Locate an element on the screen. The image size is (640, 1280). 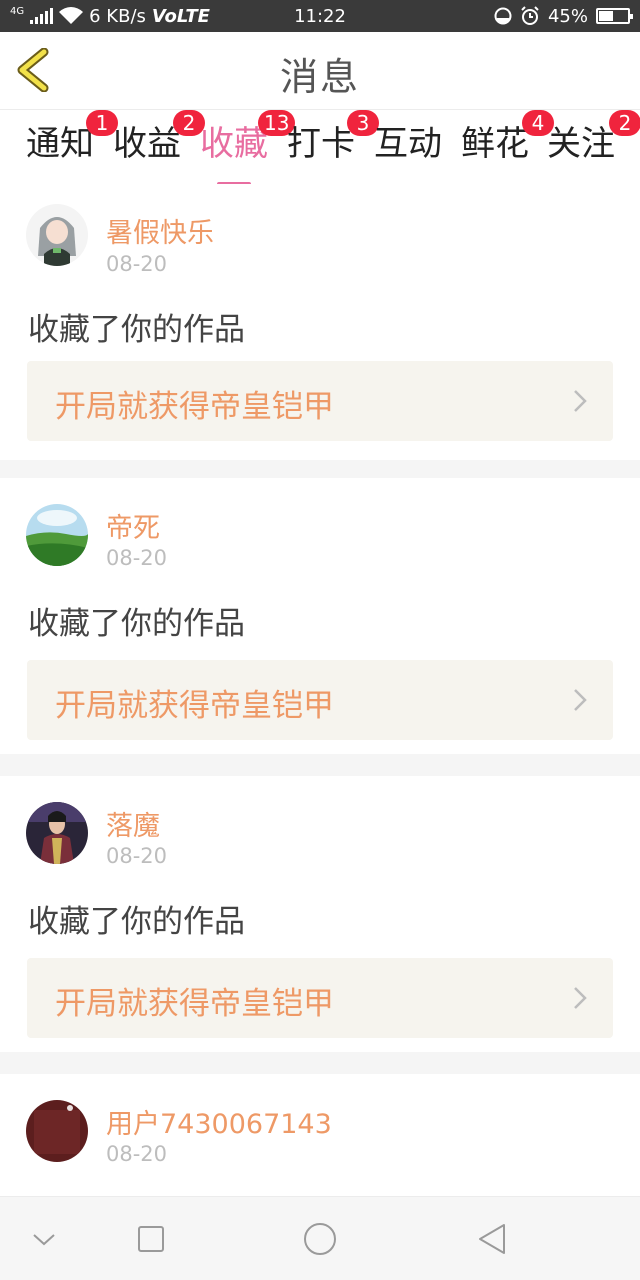
unread-badge: 2 is located at coordinates (624, 123).